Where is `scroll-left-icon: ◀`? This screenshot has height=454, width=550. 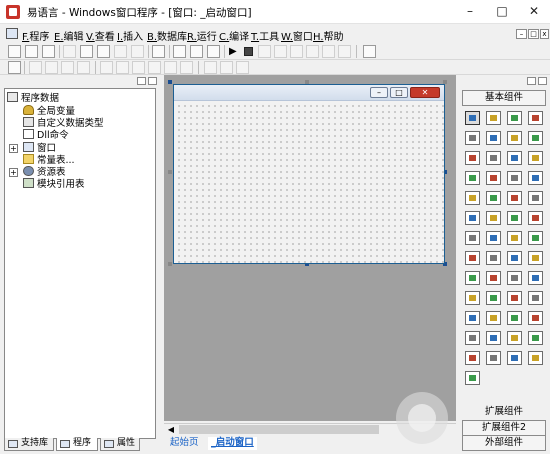
scroll-left-icon: ◀ is located at coordinates (171, 430).